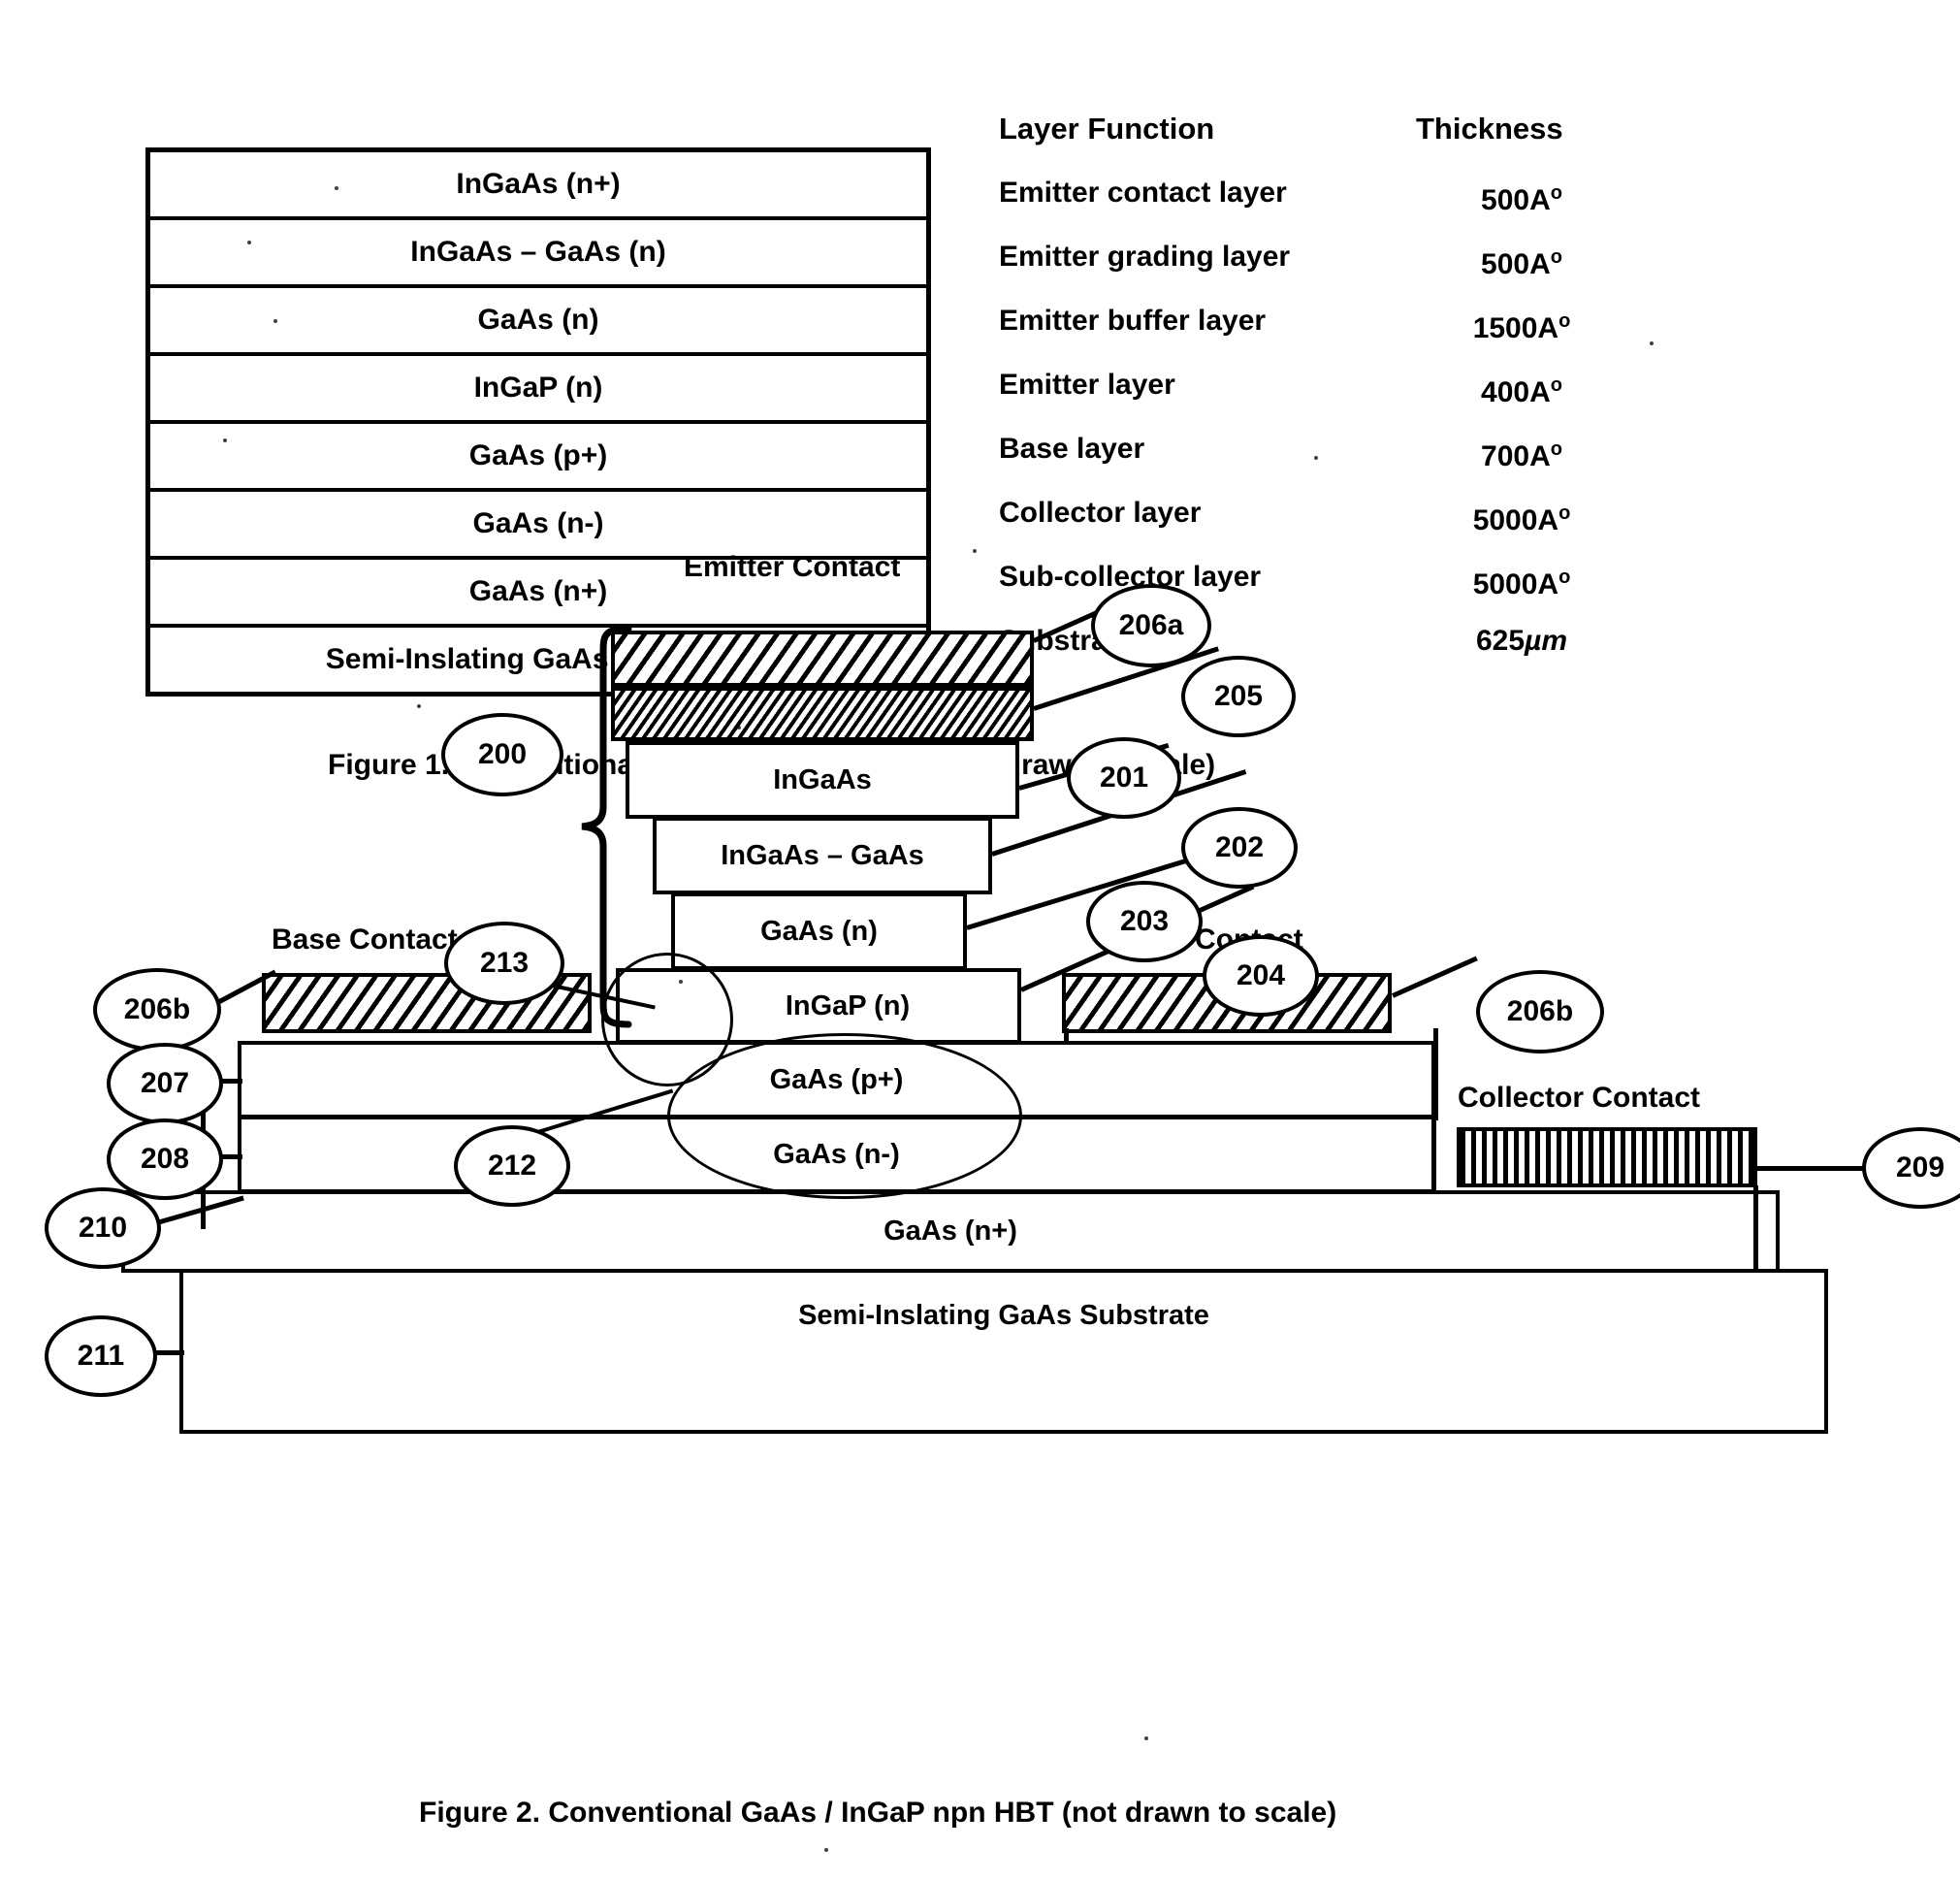 The image size is (1960, 1880). What do you see at coordinates (101, 1356) in the screenshot?
I see `fig2-callout-211: 211` at bounding box center [101, 1356].